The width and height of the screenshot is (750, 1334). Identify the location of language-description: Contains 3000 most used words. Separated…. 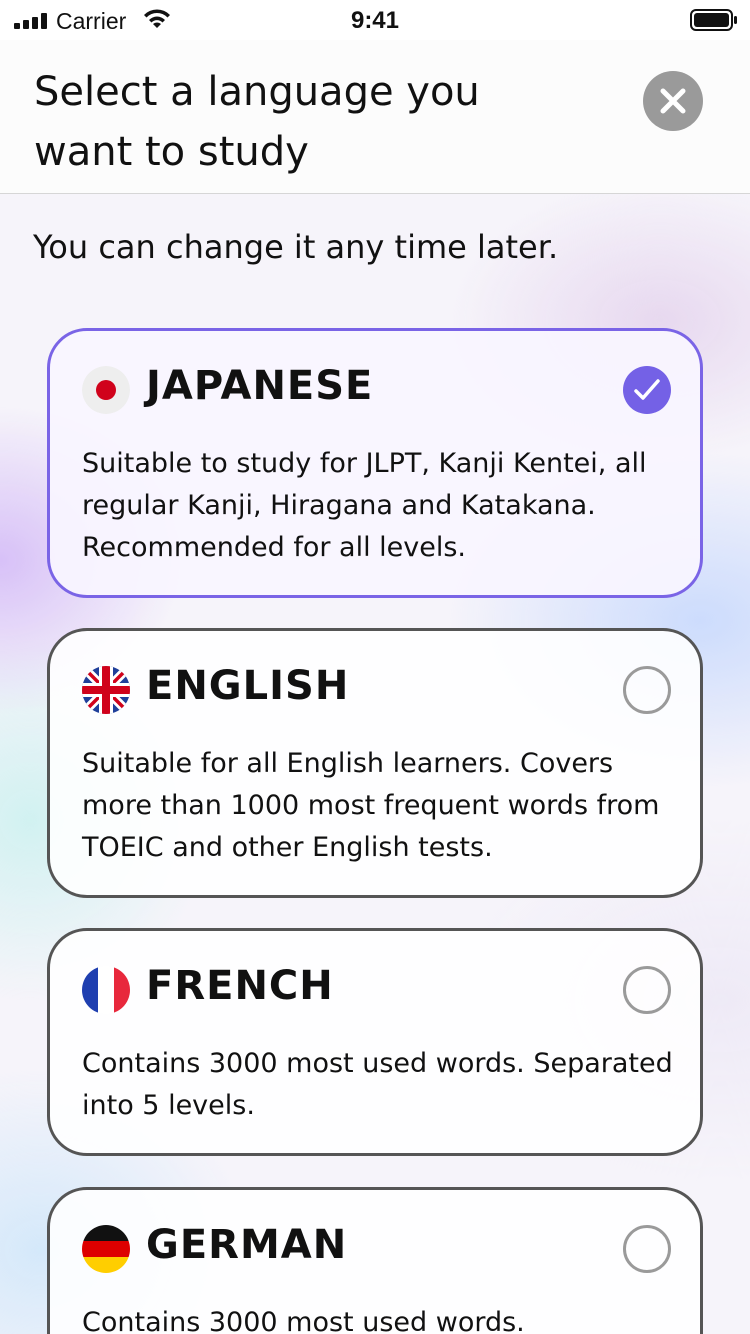
(377, 1084).